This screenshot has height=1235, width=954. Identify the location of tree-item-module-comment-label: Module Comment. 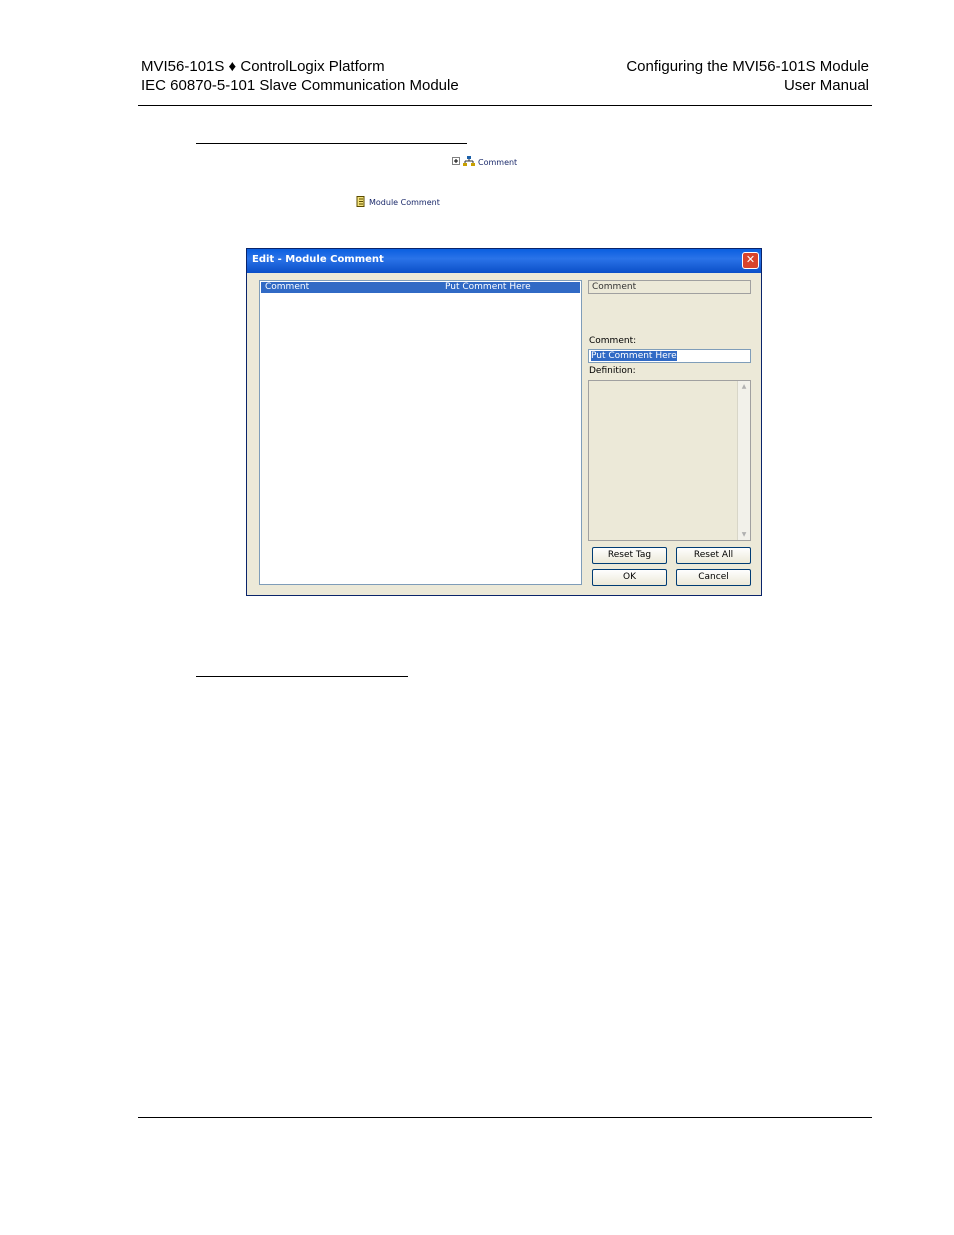
(404, 202).